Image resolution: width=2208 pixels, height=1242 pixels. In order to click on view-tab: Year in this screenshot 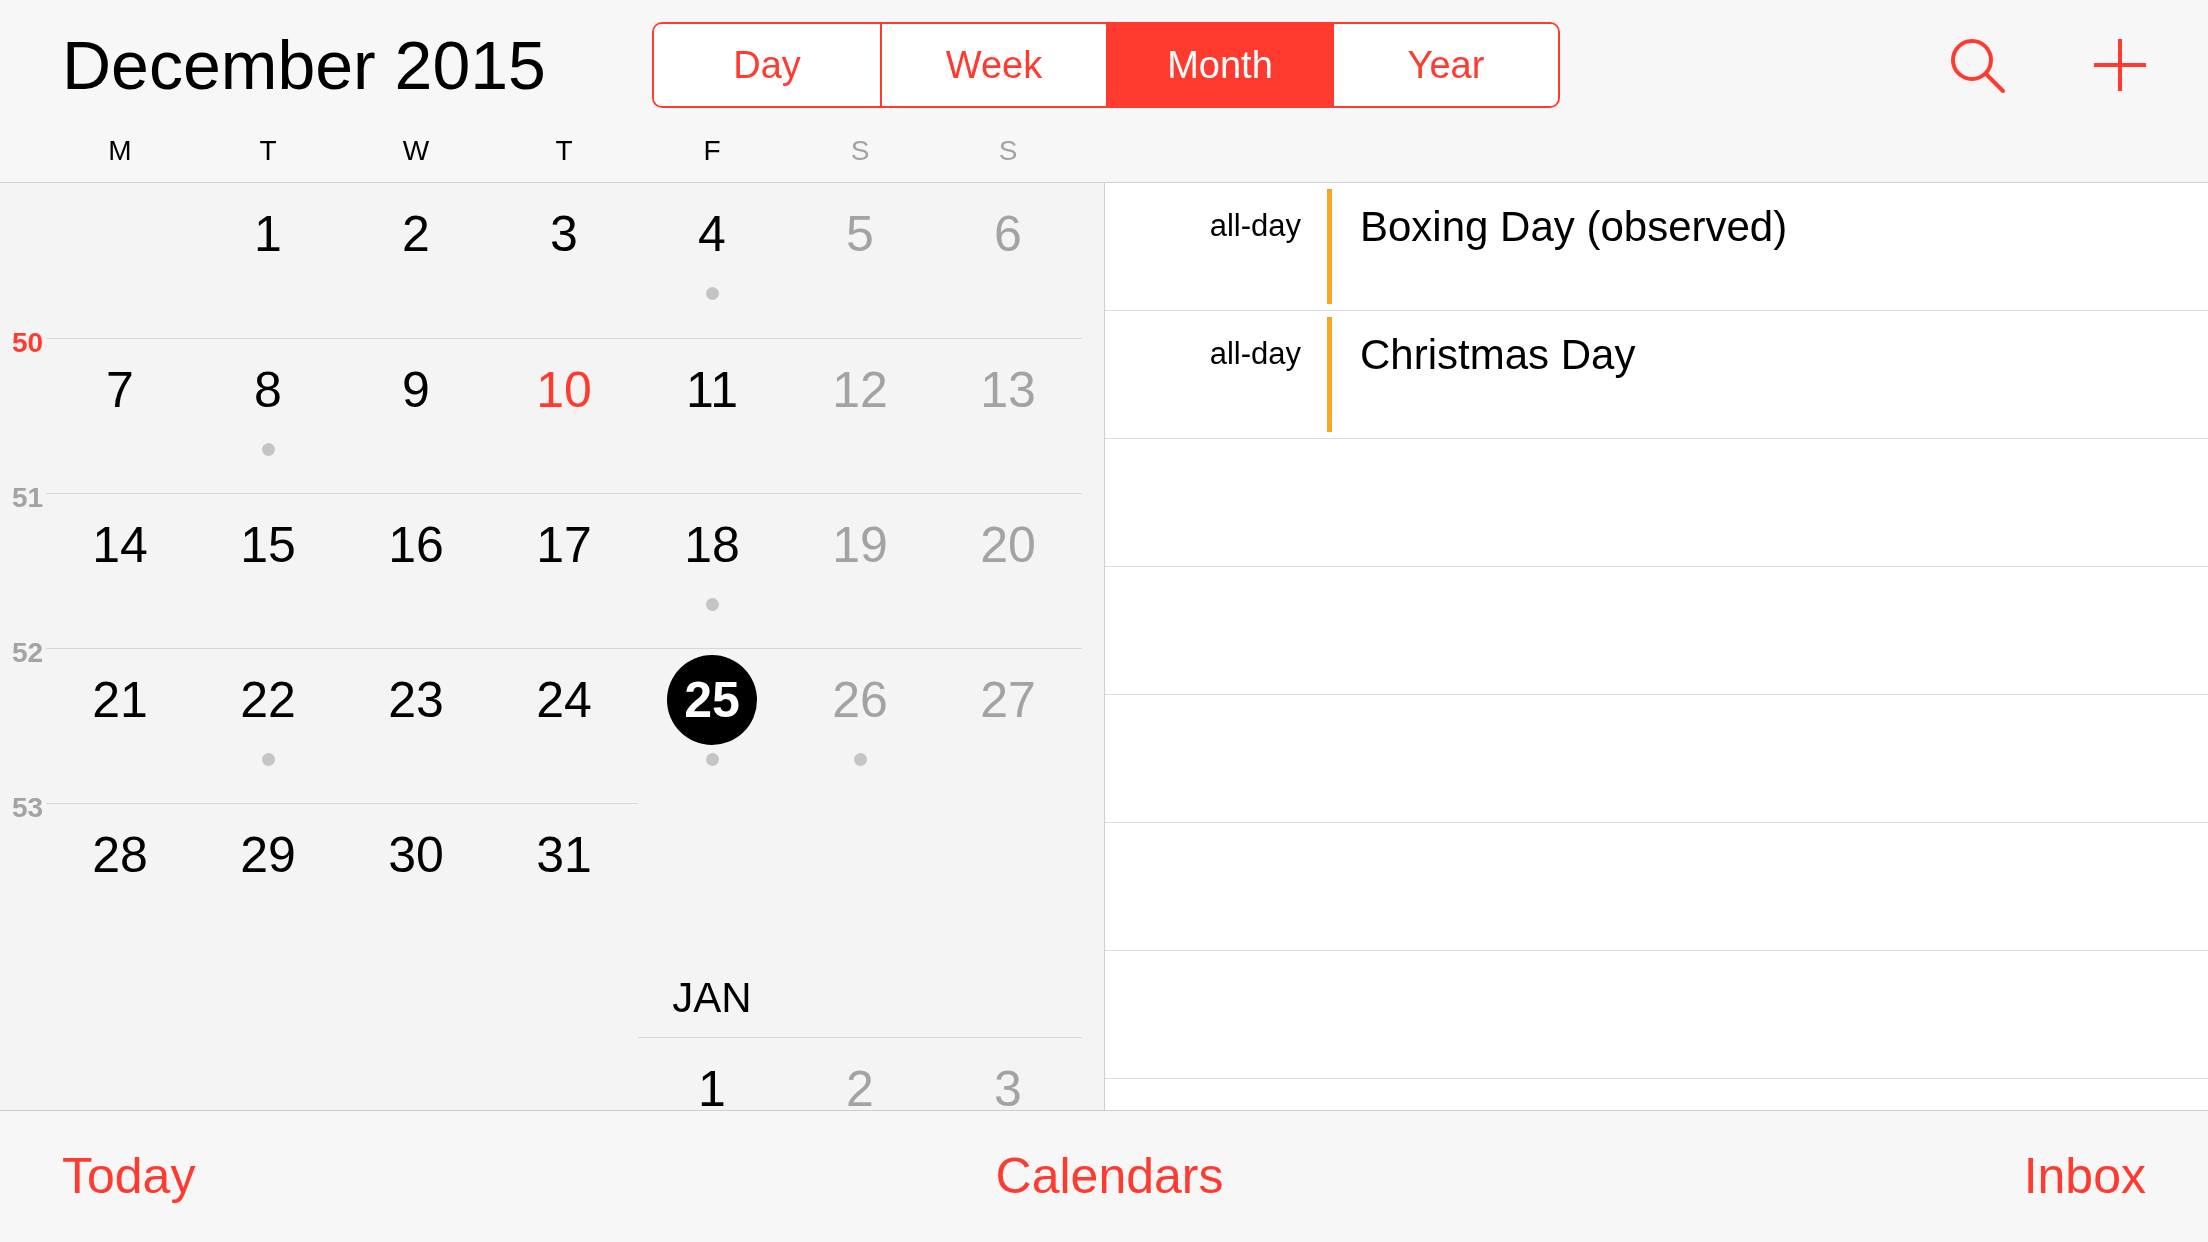, I will do `click(1445, 65)`.